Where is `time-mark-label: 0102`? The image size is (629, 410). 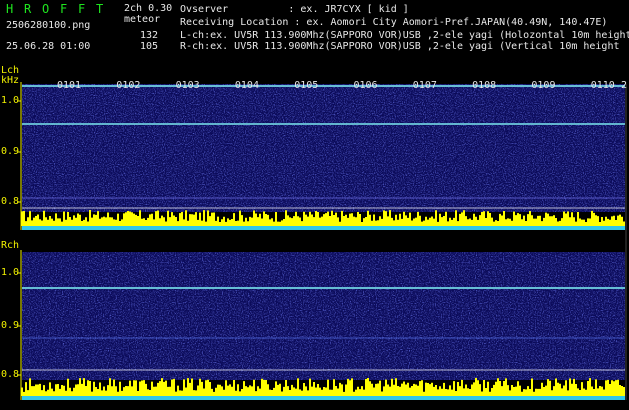 time-mark-label: 0102 is located at coordinates (128, 85).